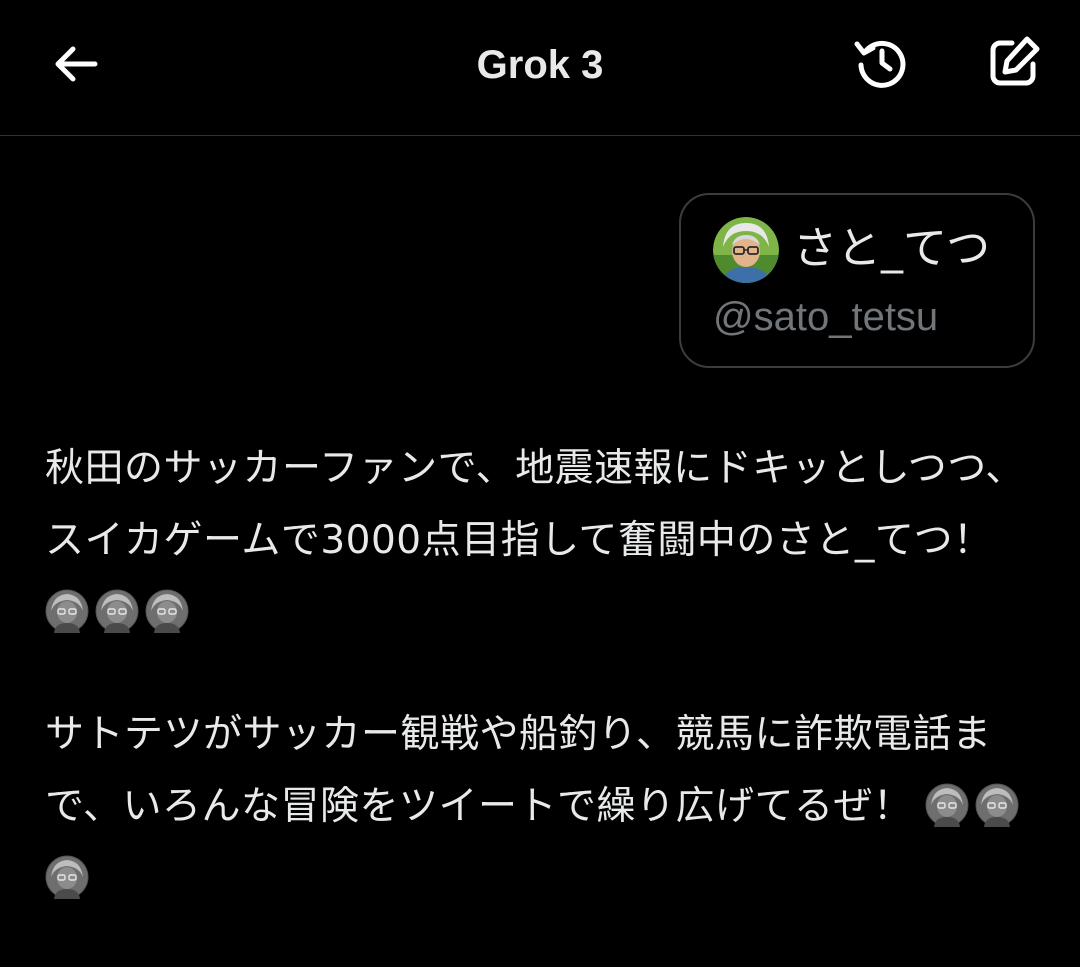 The height and width of the screenshot is (967, 1080). Describe the element at coordinates (826, 317) in the screenshot. I see `user-handle: @sato_tetsu` at that location.